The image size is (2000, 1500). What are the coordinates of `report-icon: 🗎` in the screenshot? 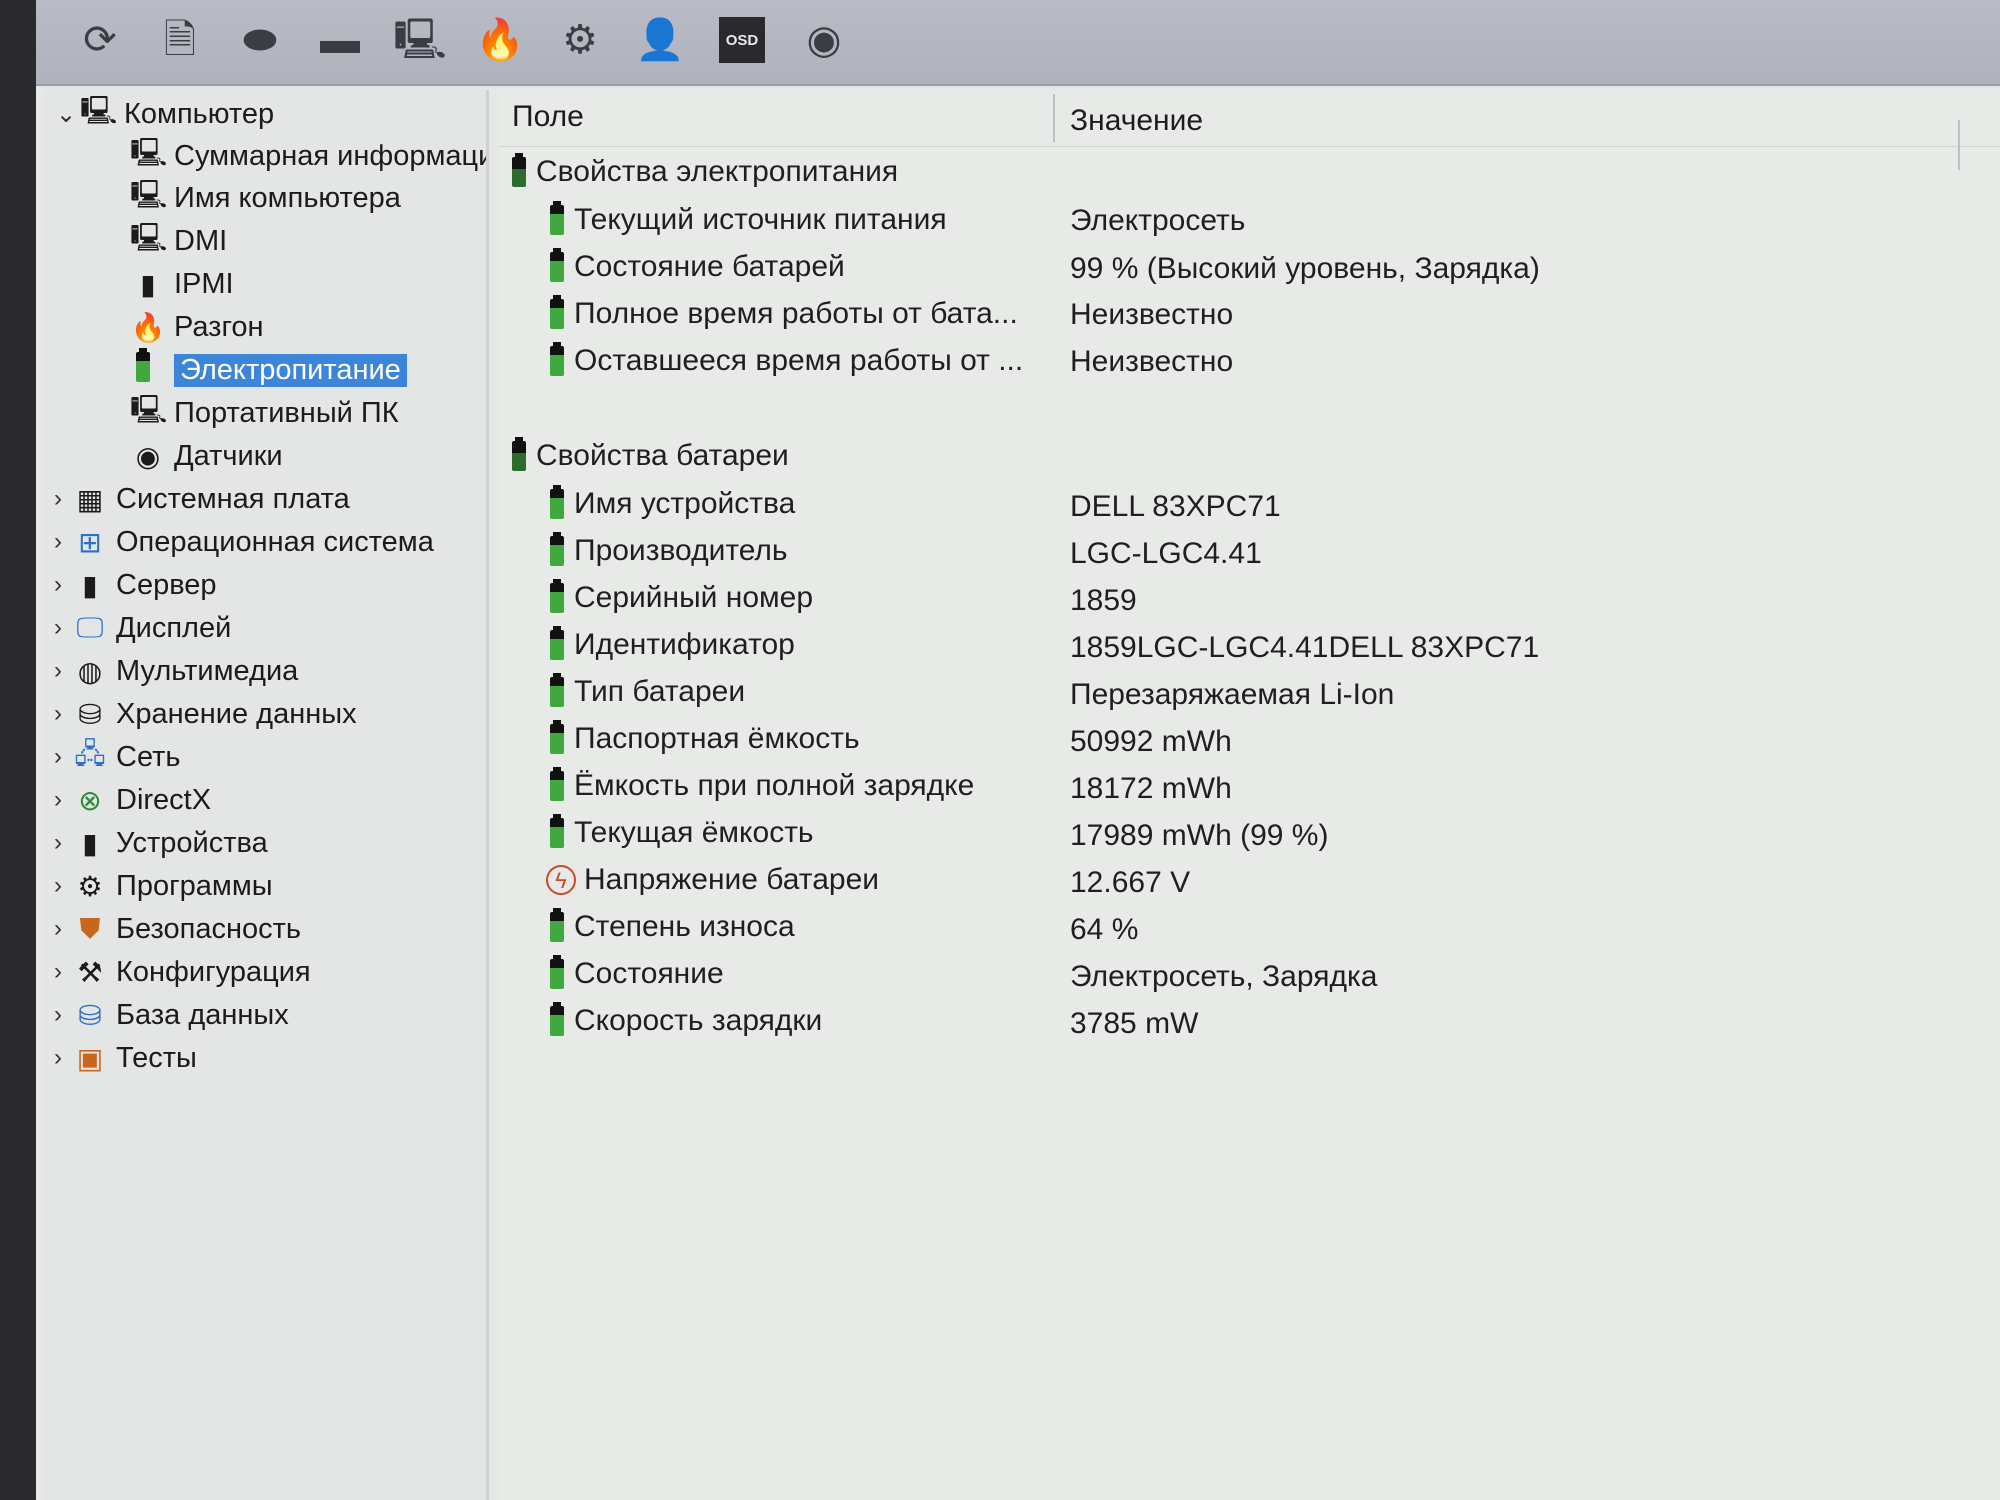 It's located at (180, 40).